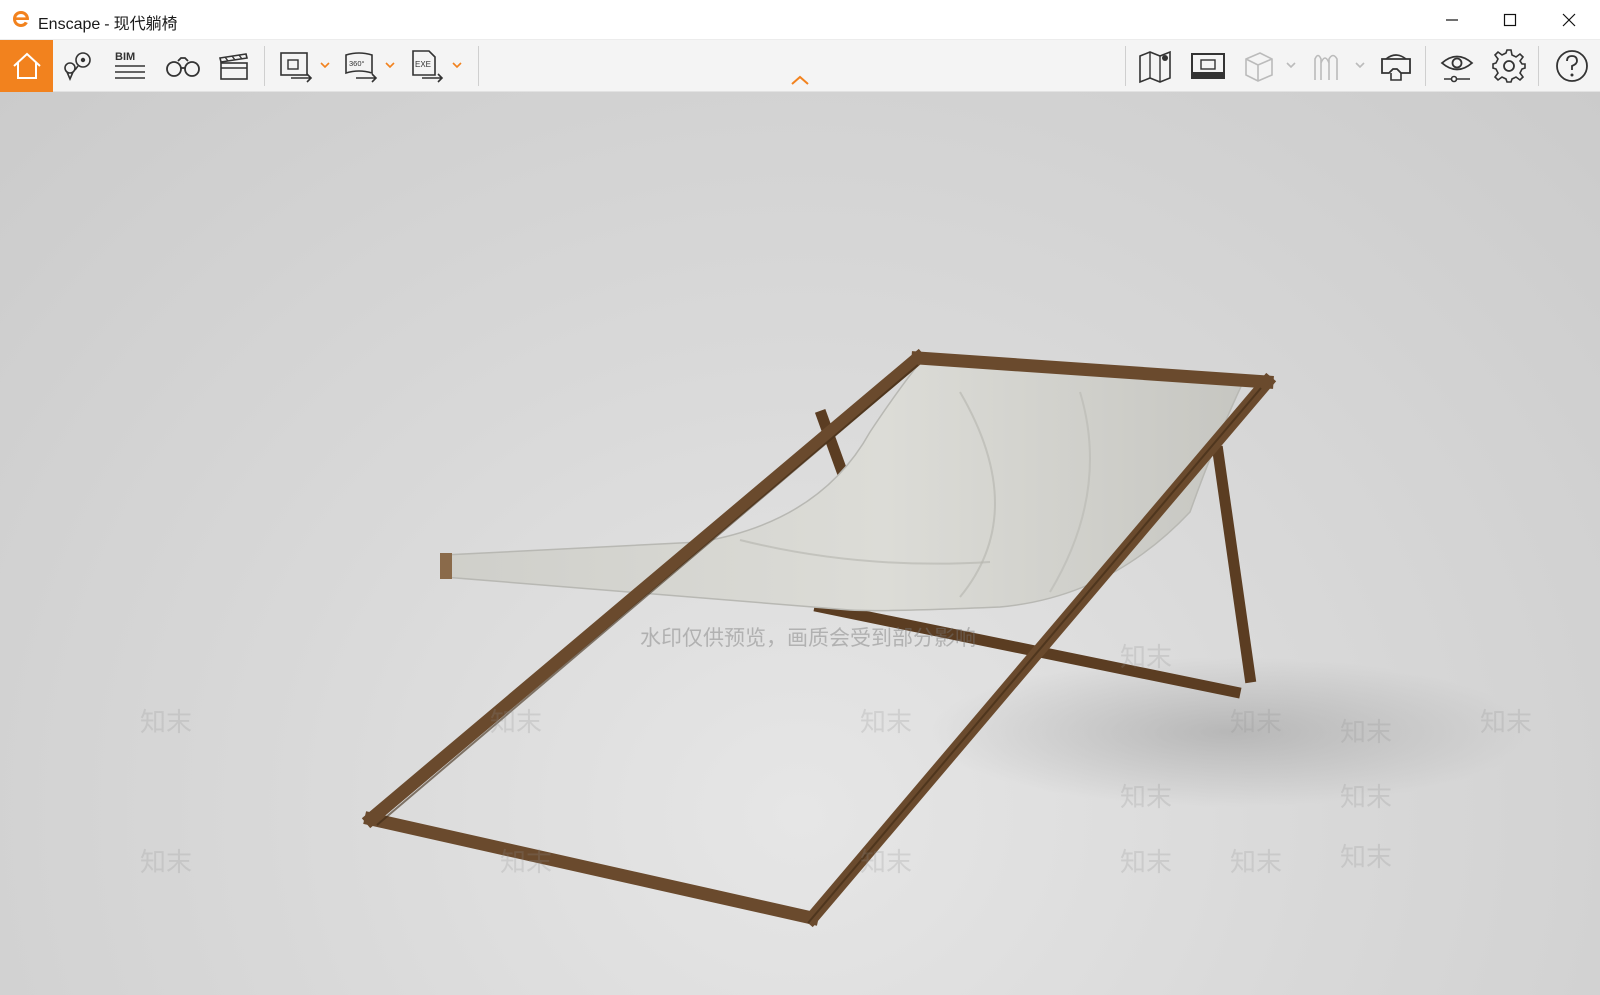 Image resolution: width=1600 pixels, height=995 pixels. I want to click on sites-button, so click(183, 66).